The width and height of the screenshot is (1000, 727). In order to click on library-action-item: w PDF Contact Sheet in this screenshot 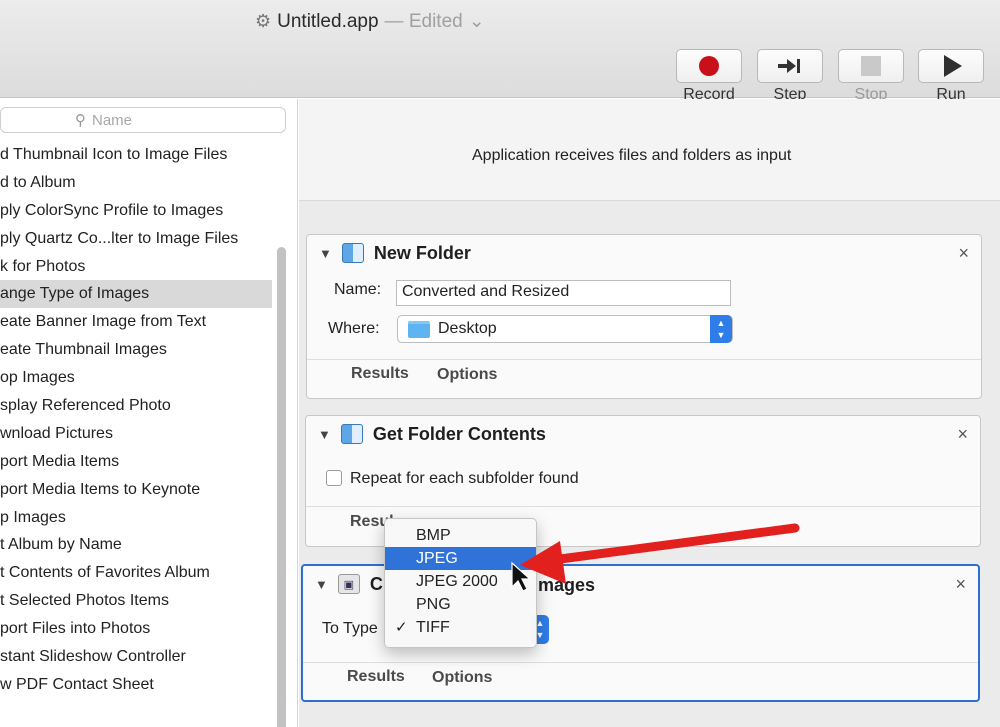, I will do `click(136, 685)`.